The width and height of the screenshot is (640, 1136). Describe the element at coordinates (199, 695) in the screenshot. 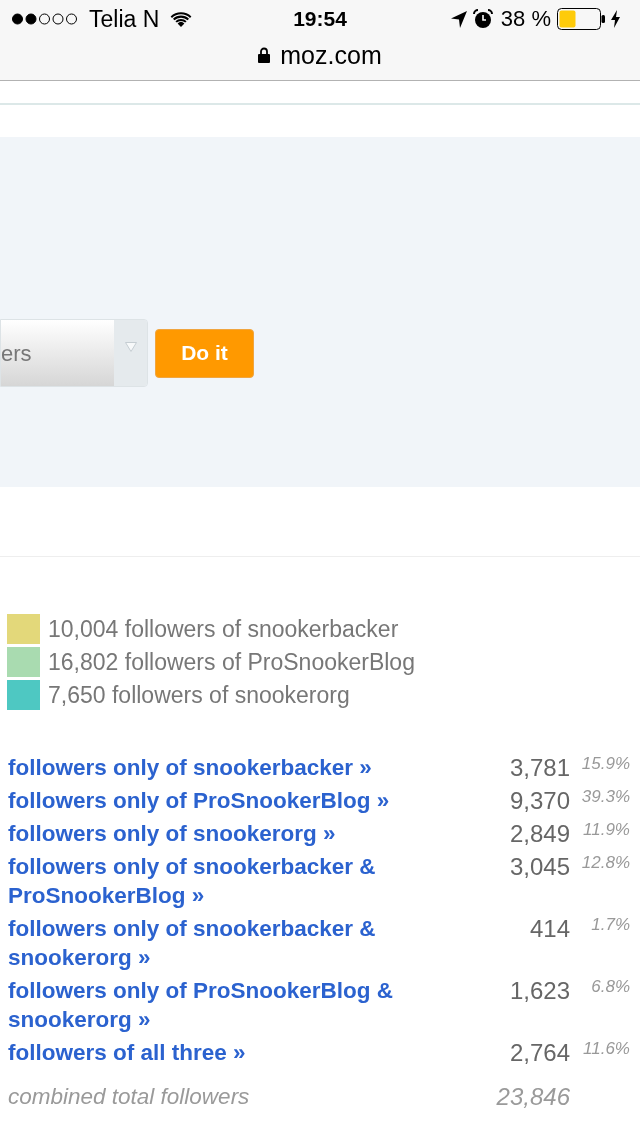

I see `legend-label: 7,650 followers of snookerorg` at that location.